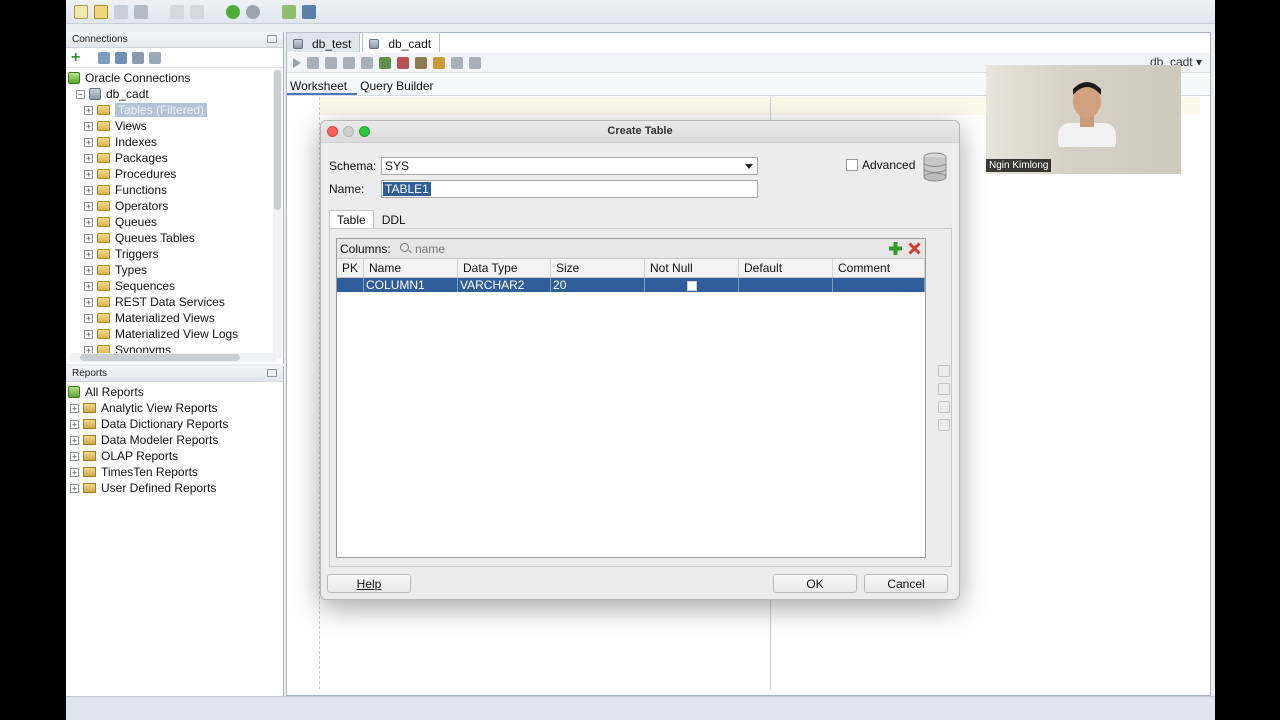 The image size is (1280, 720). Describe the element at coordinates (569, 166) in the screenshot. I see `schema-select: SYS` at that location.